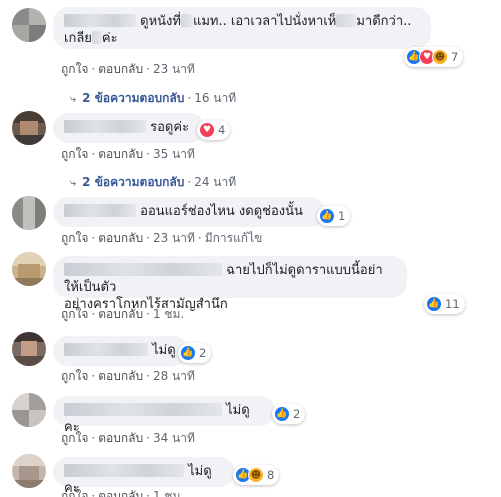  Describe the element at coordinates (215, 182) in the screenshot. I see `replies-time: 24 นาที` at that location.